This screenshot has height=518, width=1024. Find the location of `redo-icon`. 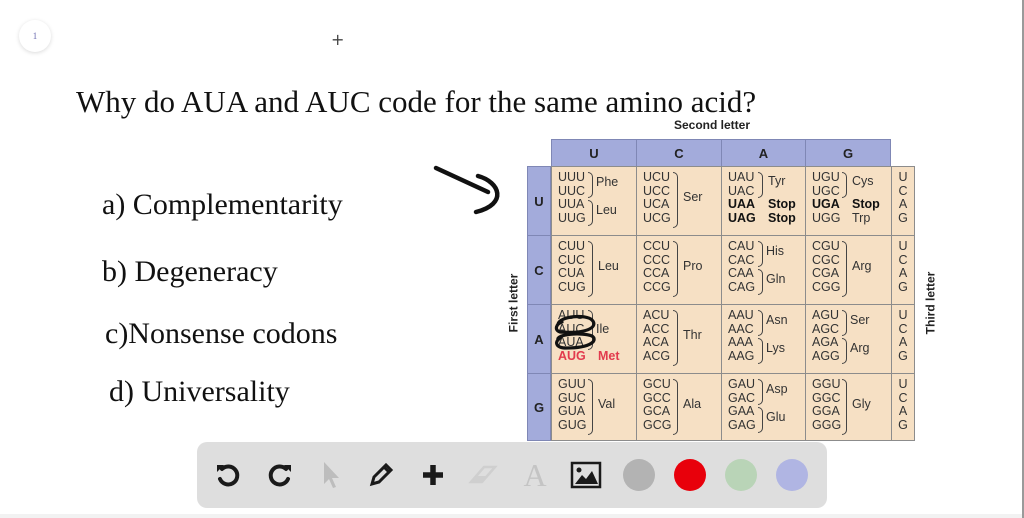

redo-icon is located at coordinates (279, 475).